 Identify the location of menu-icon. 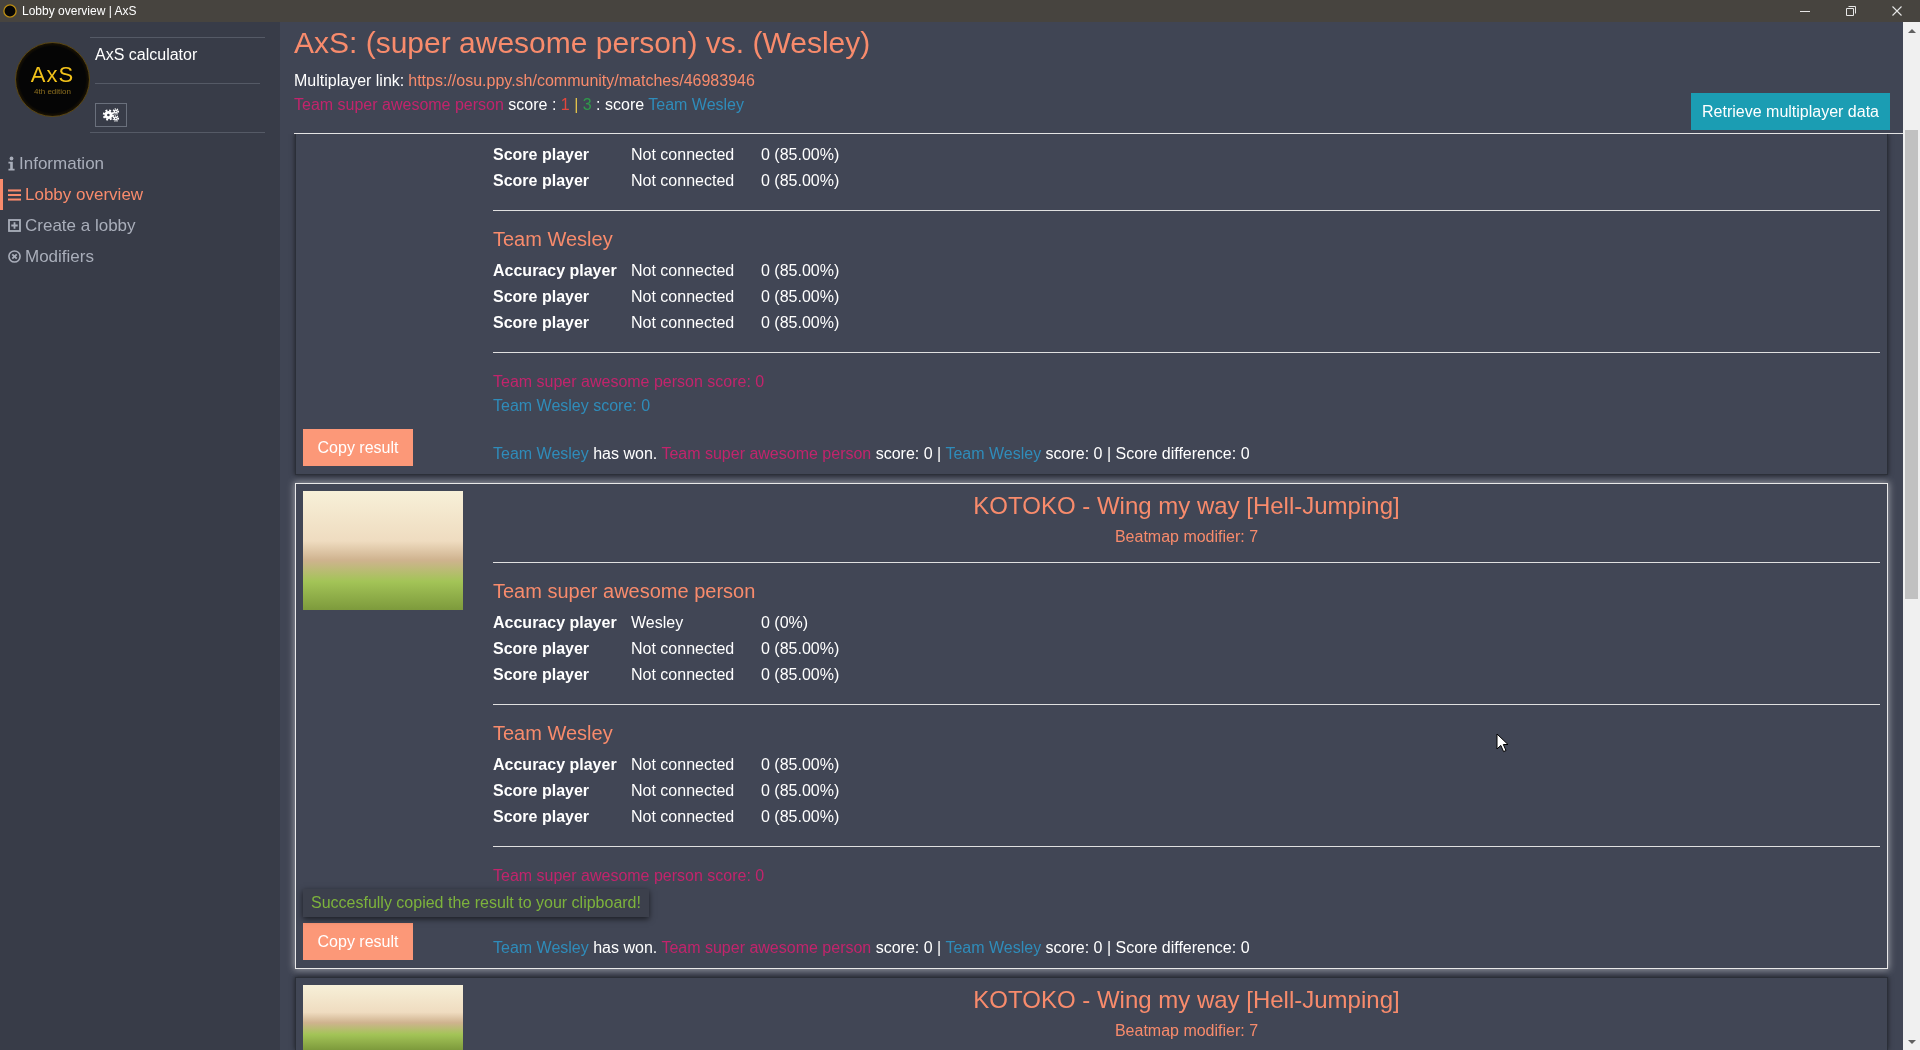
(14, 194).